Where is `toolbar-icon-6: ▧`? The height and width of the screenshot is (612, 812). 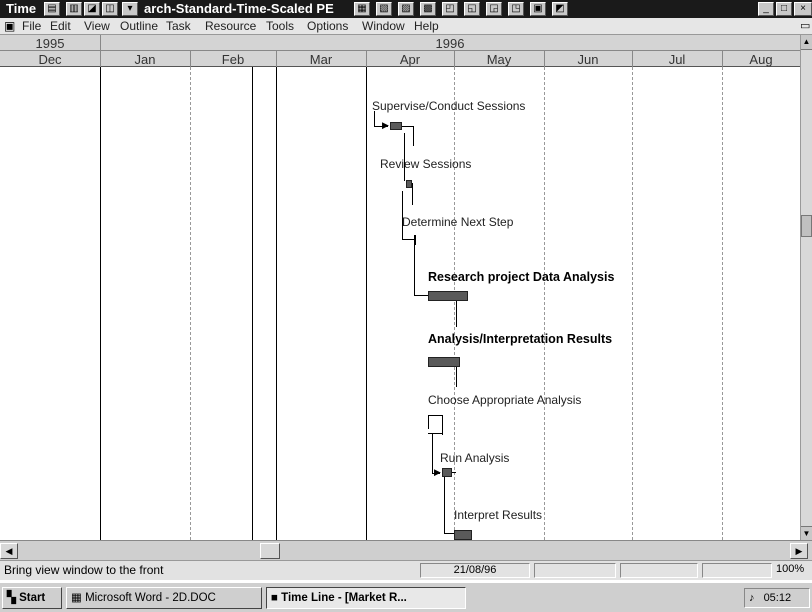
toolbar-icon-6: ▧ is located at coordinates (384, 9).